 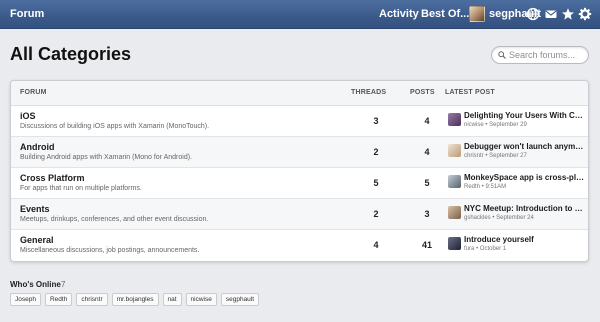 I want to click on thread-count: 3, so click(x=376, y=121).